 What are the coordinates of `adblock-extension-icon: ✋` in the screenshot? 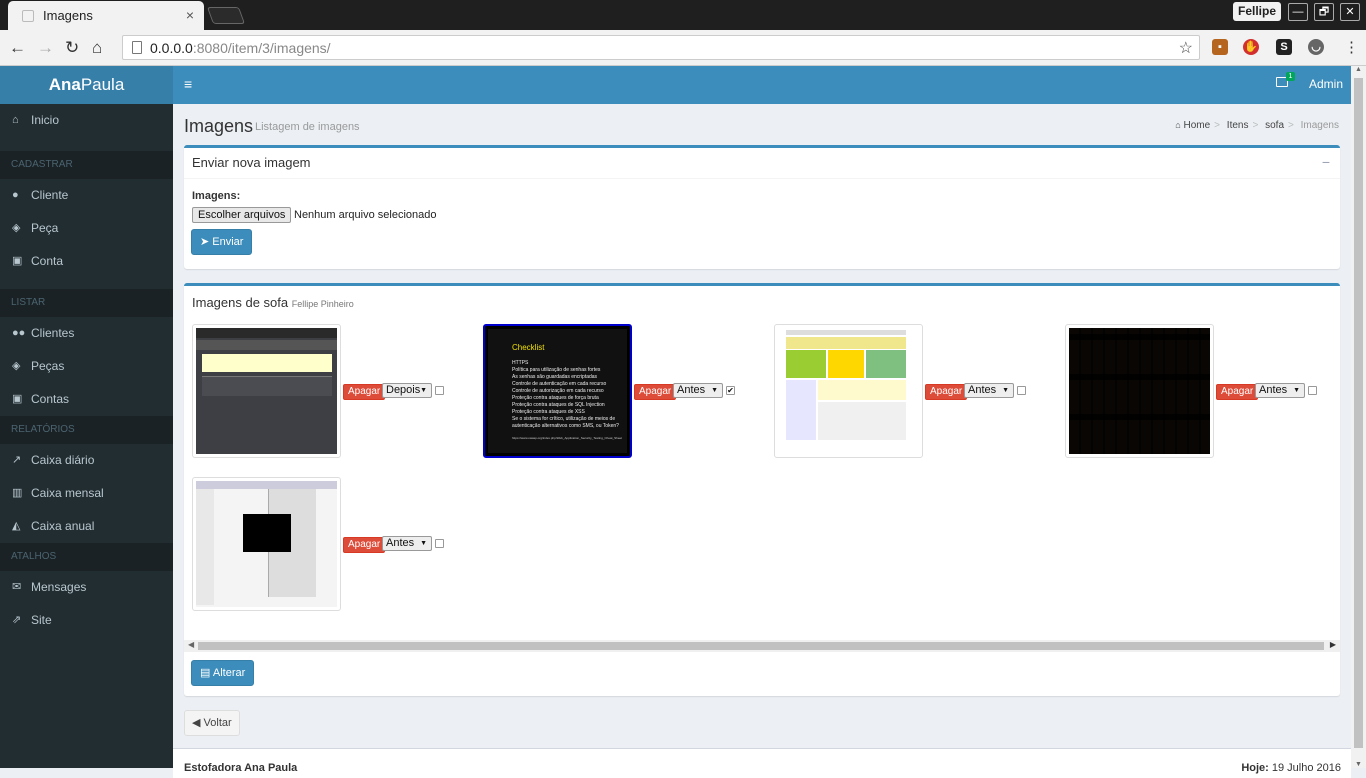 It's located at (1251, 47).